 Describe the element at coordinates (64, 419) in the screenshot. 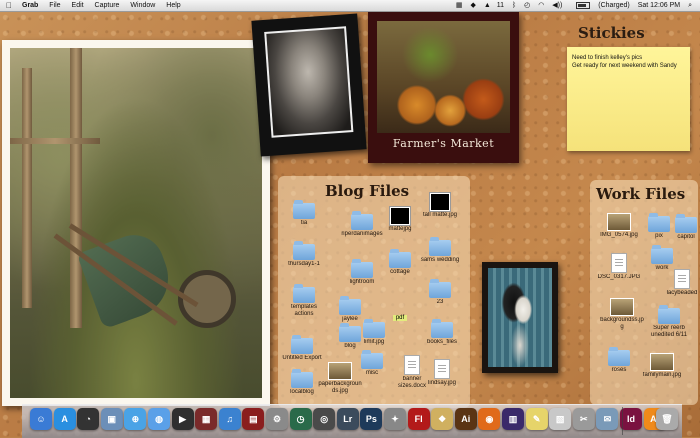

I see `app-store-icon: A` at that location.